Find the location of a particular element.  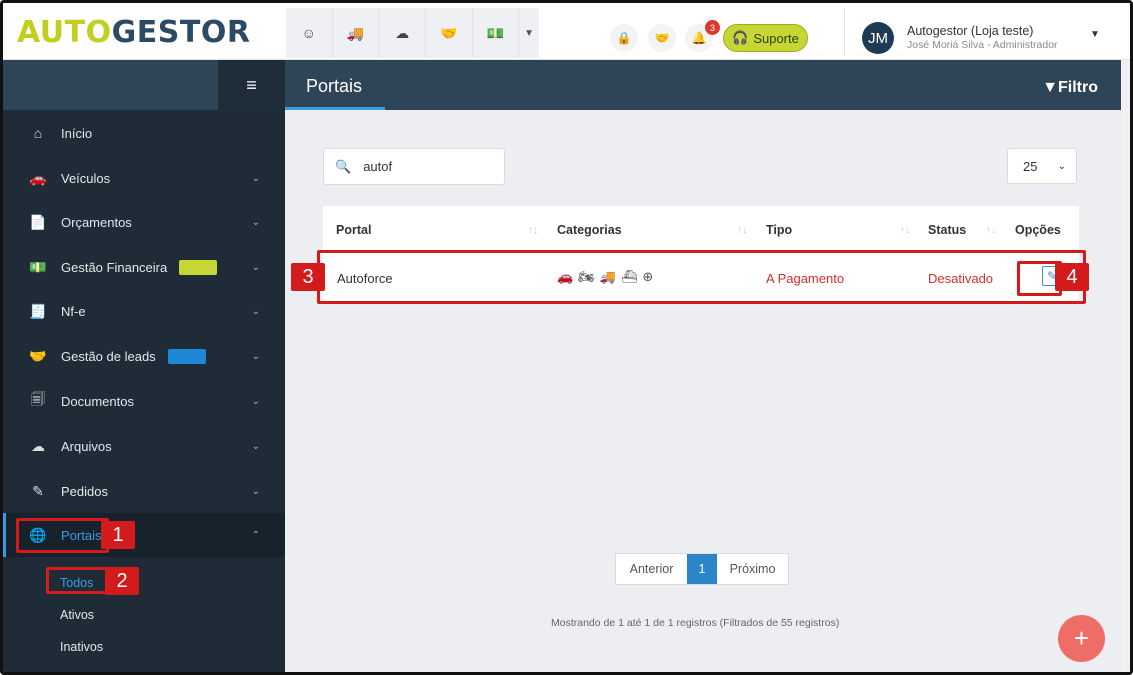

sidebar-item-inicio: ⌂ Início is located at coordinates (144, 133).